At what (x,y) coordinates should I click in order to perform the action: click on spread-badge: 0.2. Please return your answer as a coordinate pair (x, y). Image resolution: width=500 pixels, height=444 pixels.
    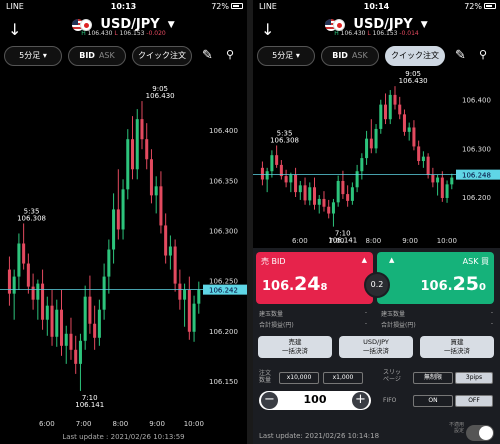
    Looking at the image, I should click on (377, 285).